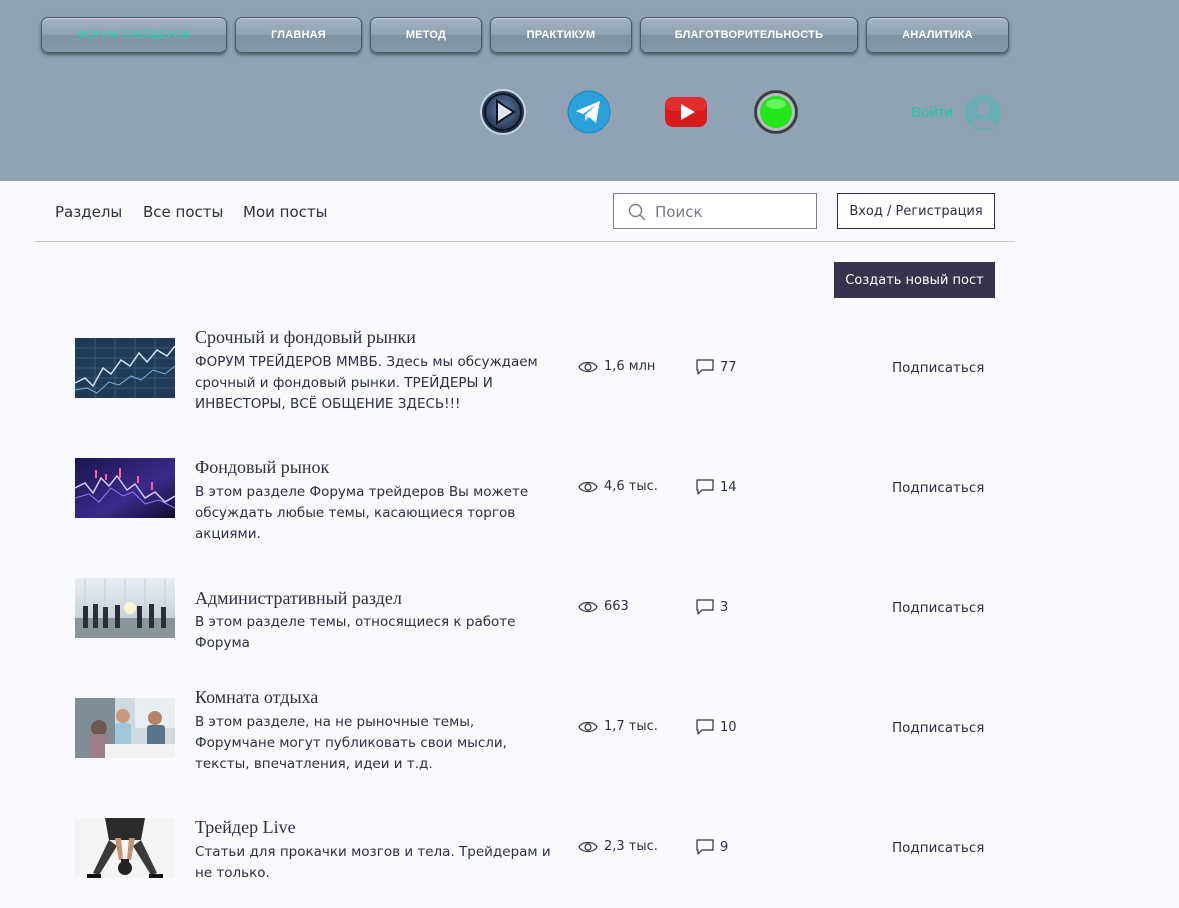  What do you see at coordinates (749, 35) in the screenshot?
I see `nav-charity: БЛАГОТВОРИТЕЛЬНОСТЬ` at bounding box center [749, 35].